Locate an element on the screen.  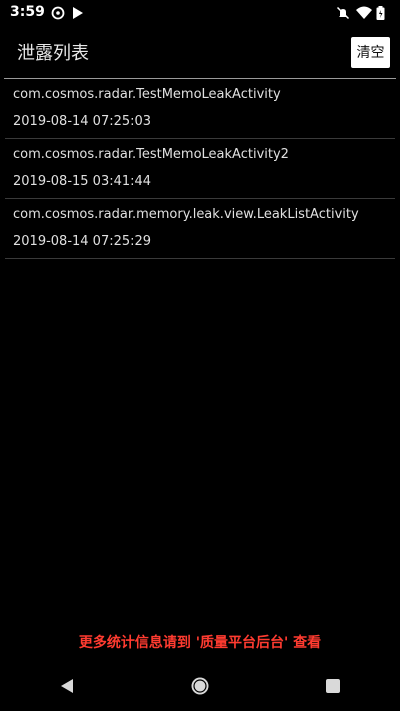
recents-button is located at coordinates (333, 688).